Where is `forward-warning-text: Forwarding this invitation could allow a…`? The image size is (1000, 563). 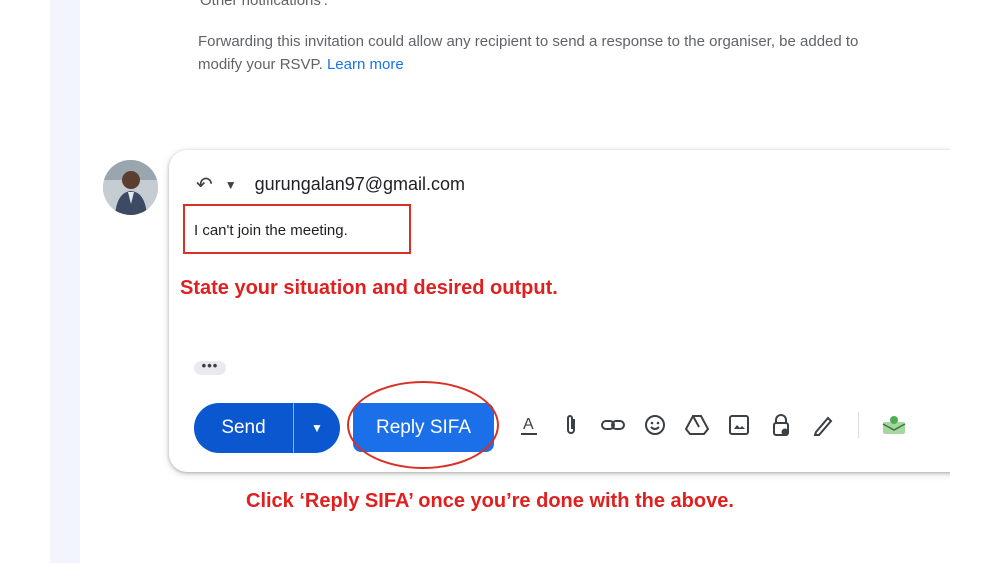 forward-warning-text: Forwarding this invitation could allow a… is located at coordinates (528, 41).